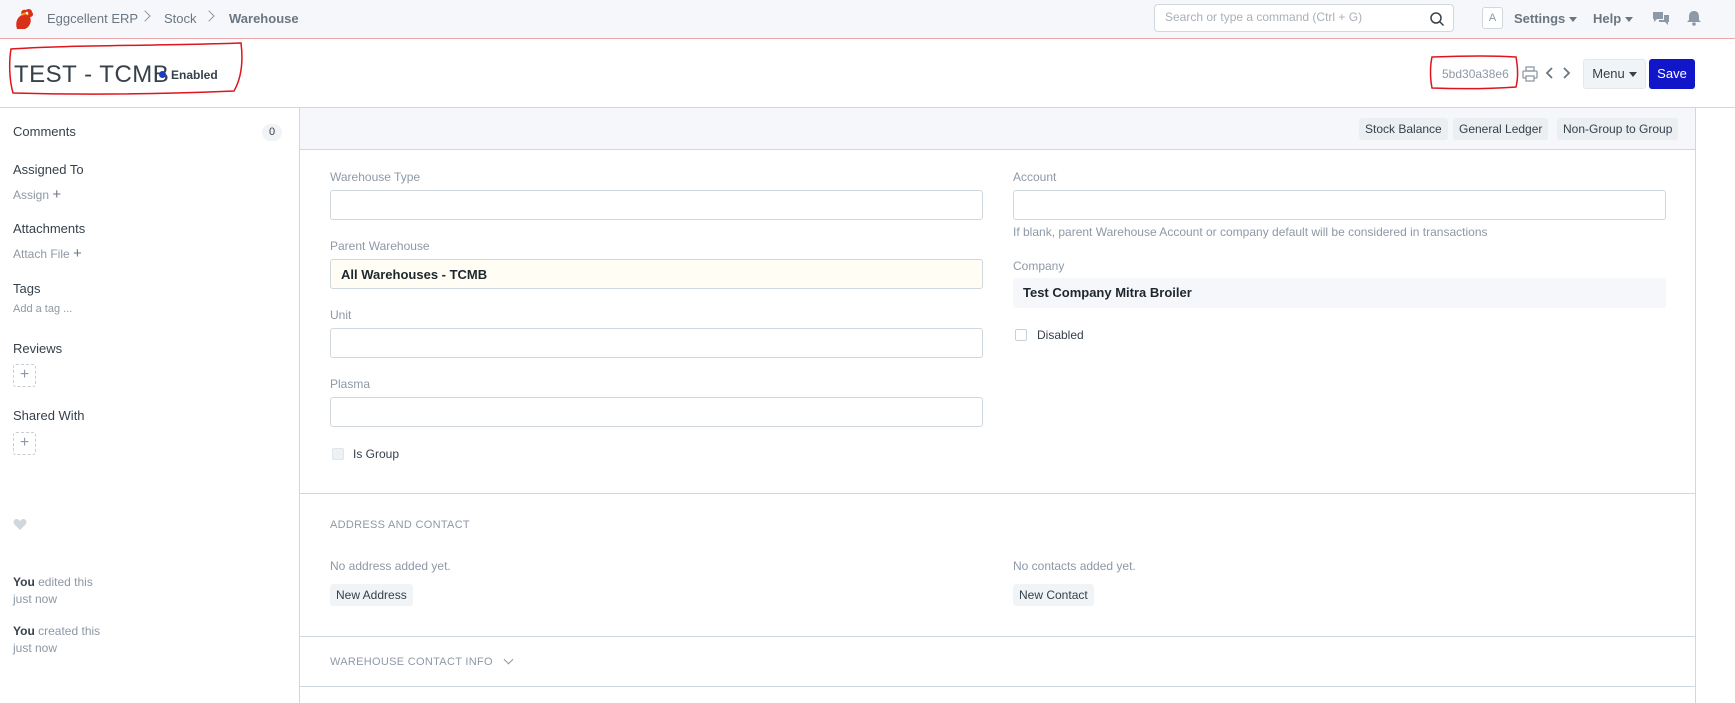  I want to click on comments-label: Comments, so click(44, 131).